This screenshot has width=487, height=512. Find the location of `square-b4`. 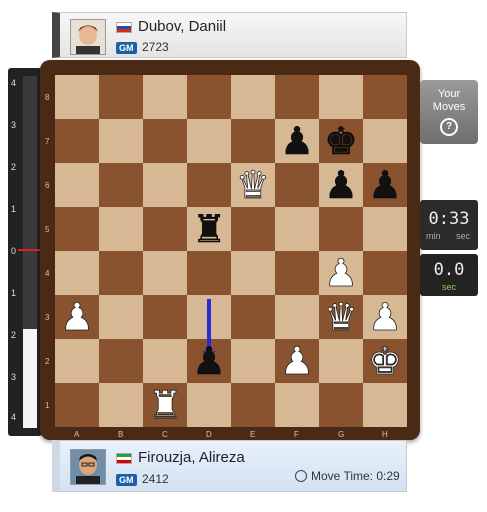

square-b4 is located at coordinates (121, 273).